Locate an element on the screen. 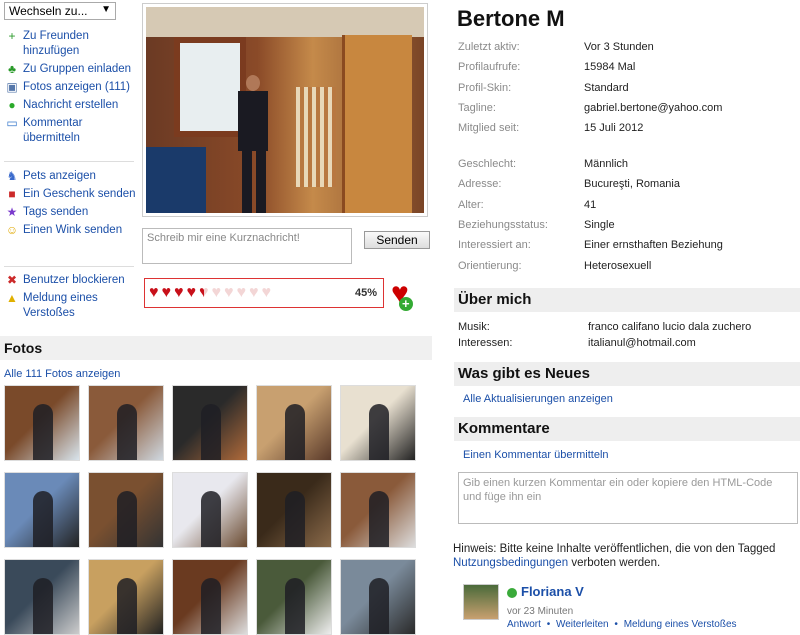 The width and height of the screenshot is (800, 635). forward-link: Weiterleiten is located at coordinates (582, 624).